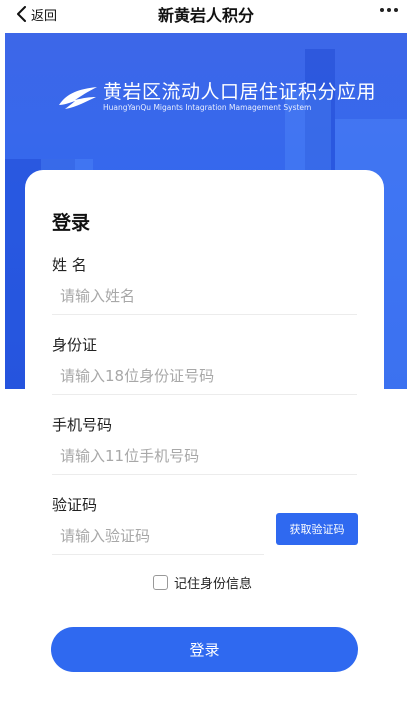 This screenshot has width=412, height=717. I want to click on remember-option: 记住身份信息, so click(202, 582).